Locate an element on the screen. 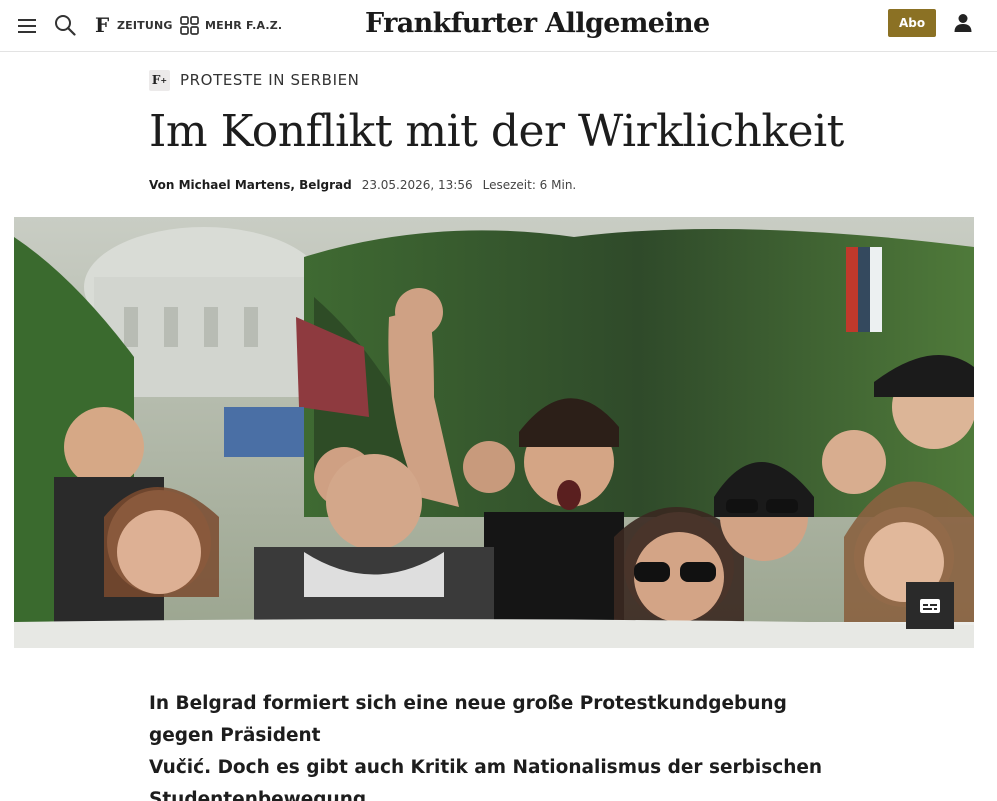 The width and height of the screenshot is (997, 801). captions-icon is located at coordinates (930, 605).